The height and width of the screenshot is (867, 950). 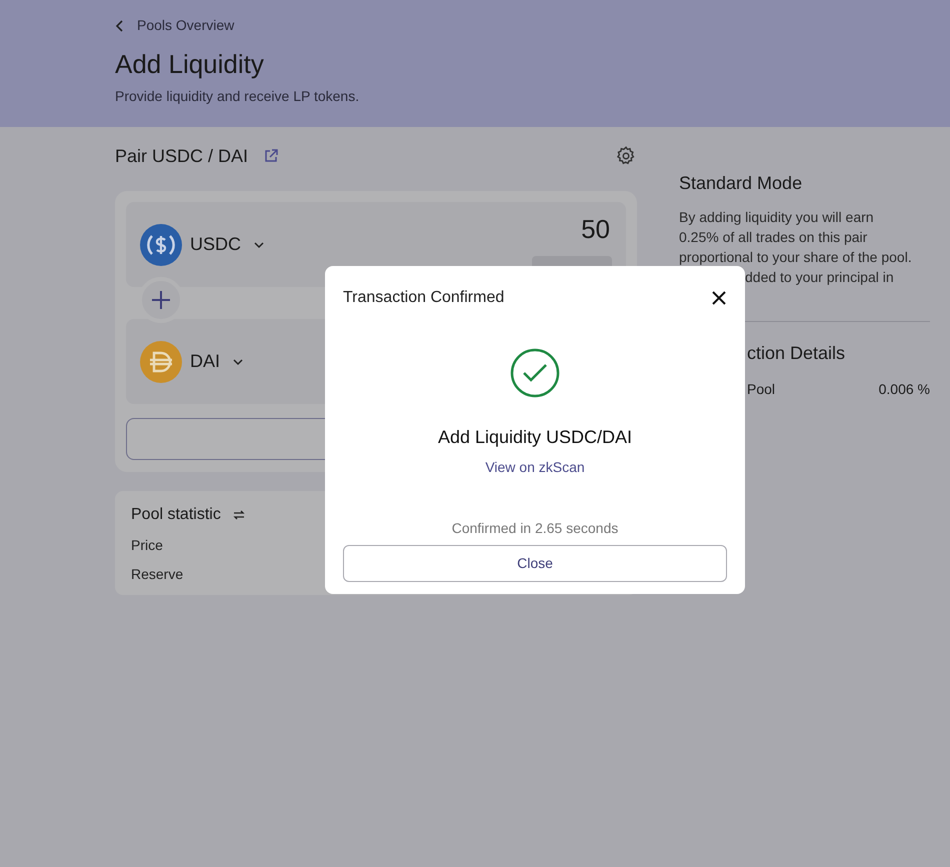 I want to click on chevron-left-icon, so click(x=120, y=26).